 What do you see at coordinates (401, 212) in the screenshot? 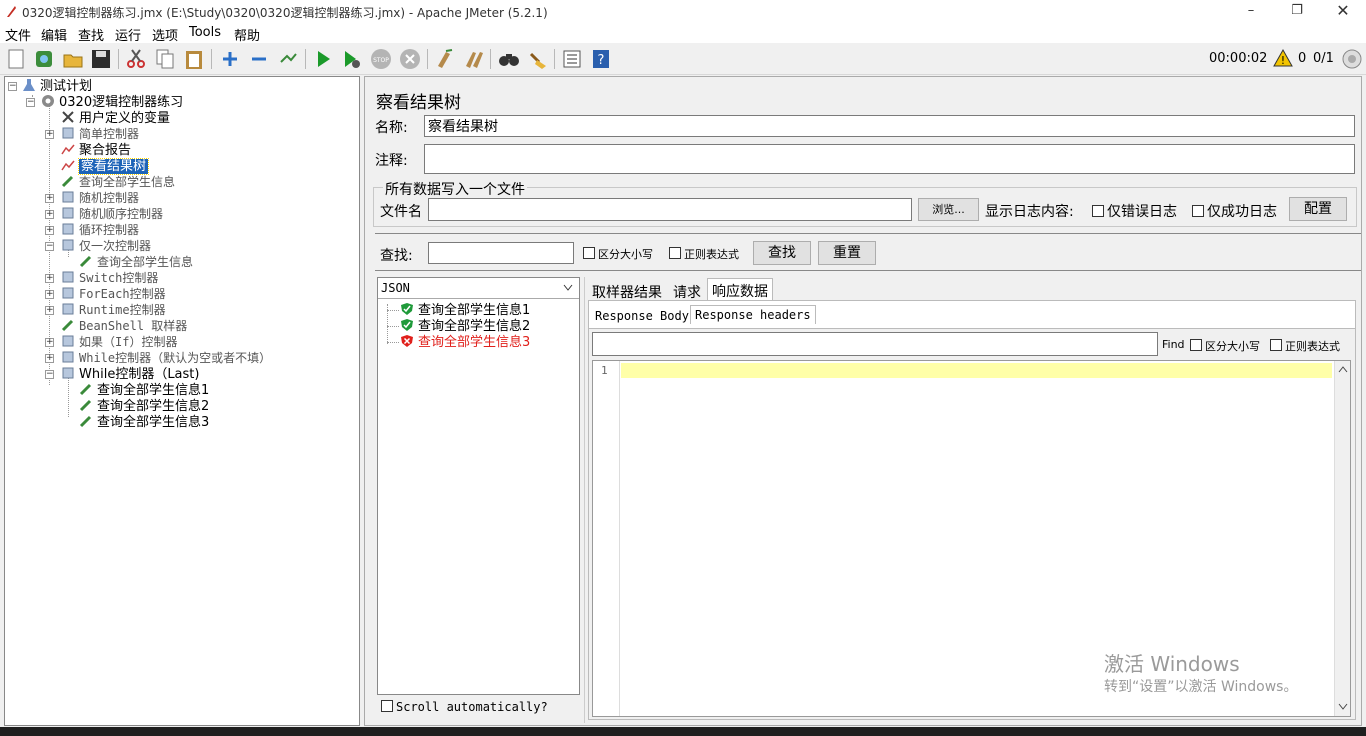
I see `file-label: 文件名` at bounding box center [401, 212].